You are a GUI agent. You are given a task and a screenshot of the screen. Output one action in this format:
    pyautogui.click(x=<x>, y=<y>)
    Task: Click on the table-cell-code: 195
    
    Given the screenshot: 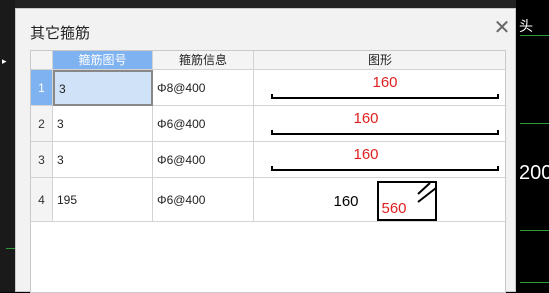 What is the action you would take?
    pyautogui.click(x=103, y=200)
    